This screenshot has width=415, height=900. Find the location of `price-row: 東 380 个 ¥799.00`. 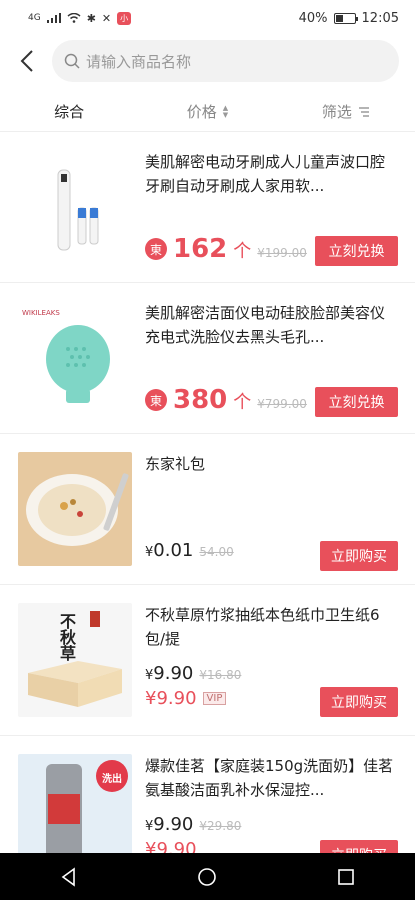

price-row: 東 380 个 ¥799.00 is located at coordinates (226, 400).